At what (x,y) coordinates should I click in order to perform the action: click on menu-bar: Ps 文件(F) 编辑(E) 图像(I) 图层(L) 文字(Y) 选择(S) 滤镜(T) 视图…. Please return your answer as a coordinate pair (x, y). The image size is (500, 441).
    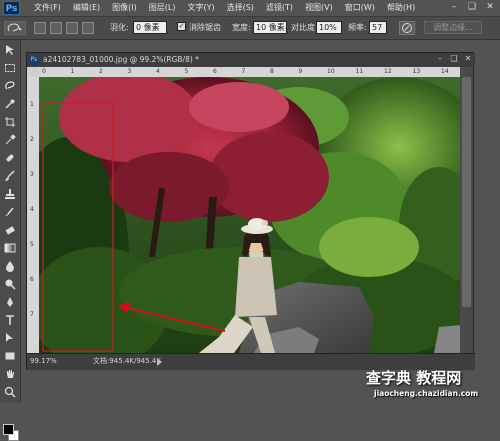
    Looking at the image, I should click on (250, 8).